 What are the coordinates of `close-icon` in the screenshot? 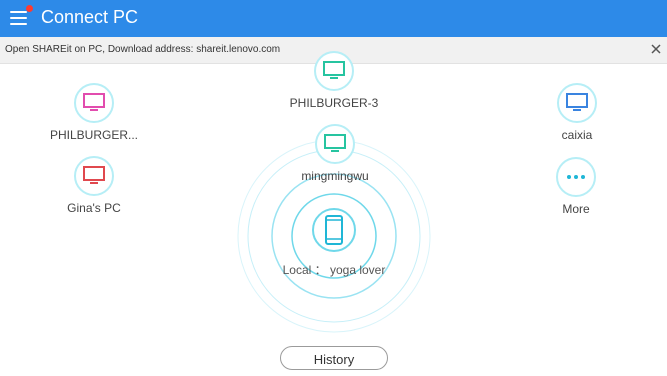 It's located at (656, 49).